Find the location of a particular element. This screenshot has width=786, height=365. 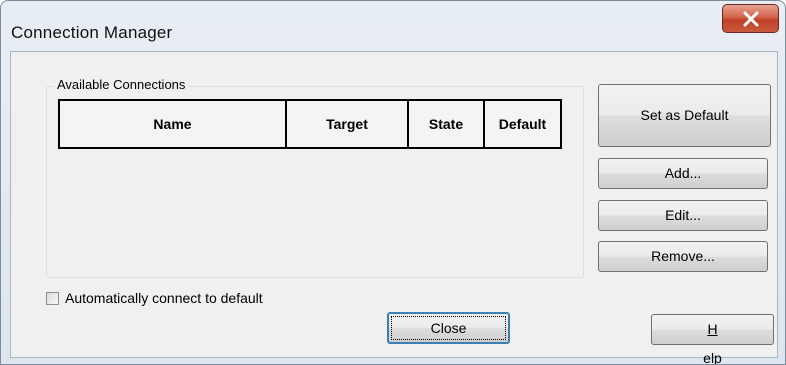

help-accelerator: H is located at coordinates (712, 329).